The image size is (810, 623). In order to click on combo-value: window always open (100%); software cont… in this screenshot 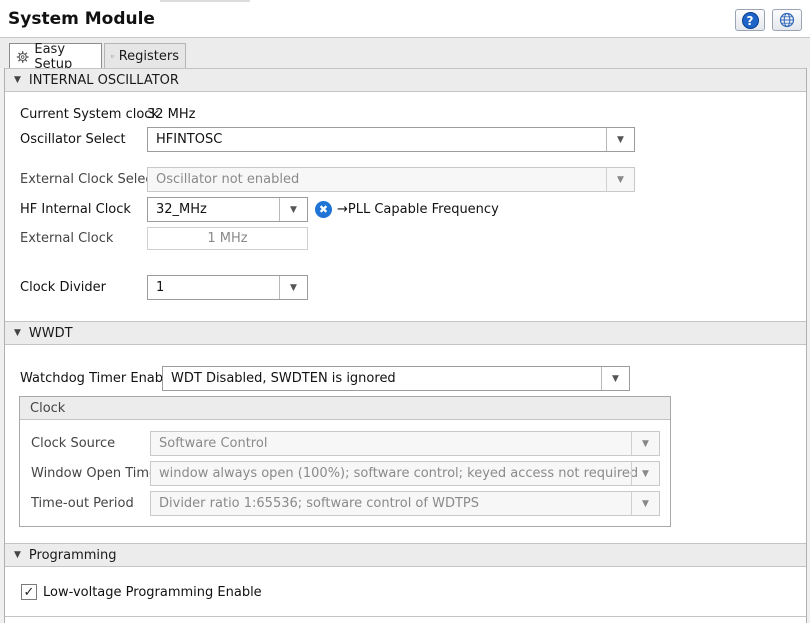, I will do `click(399, 473)`.